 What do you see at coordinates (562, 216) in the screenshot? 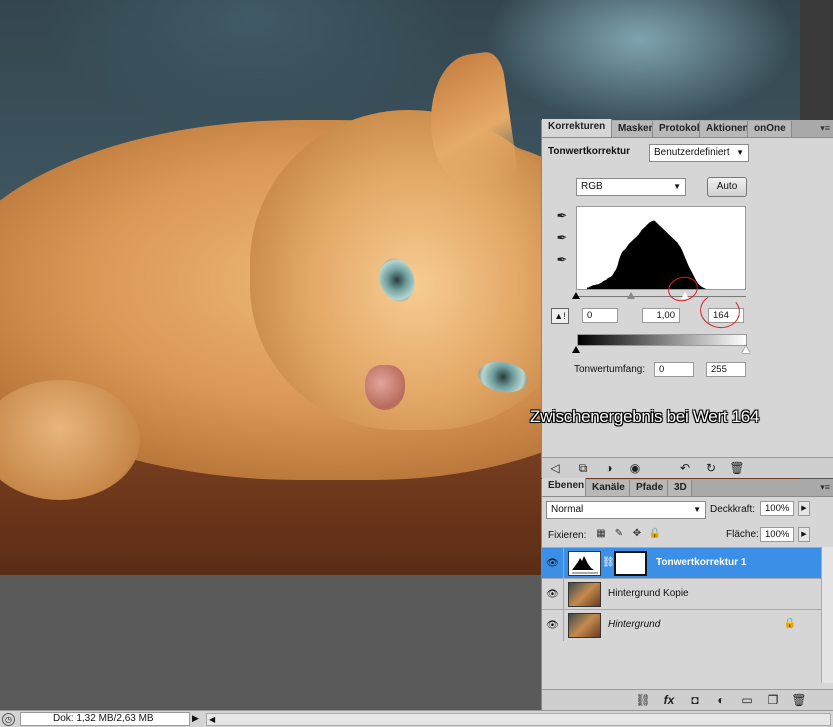
I see `black-eyedropper-icon: ✒` at bounding box center [562, 216].